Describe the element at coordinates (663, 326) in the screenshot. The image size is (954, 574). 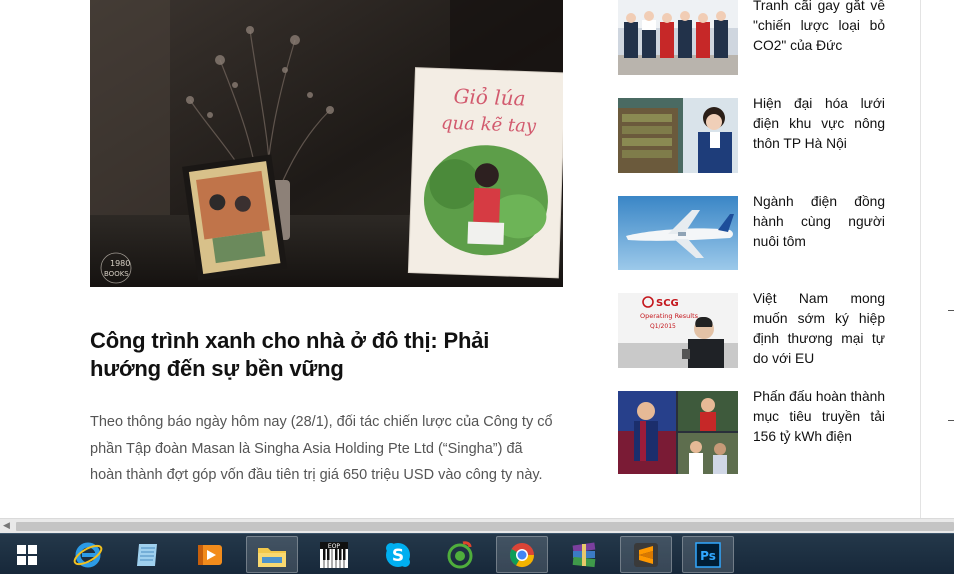
I see `scg-slide-quarter: Q1/2015` at that location.